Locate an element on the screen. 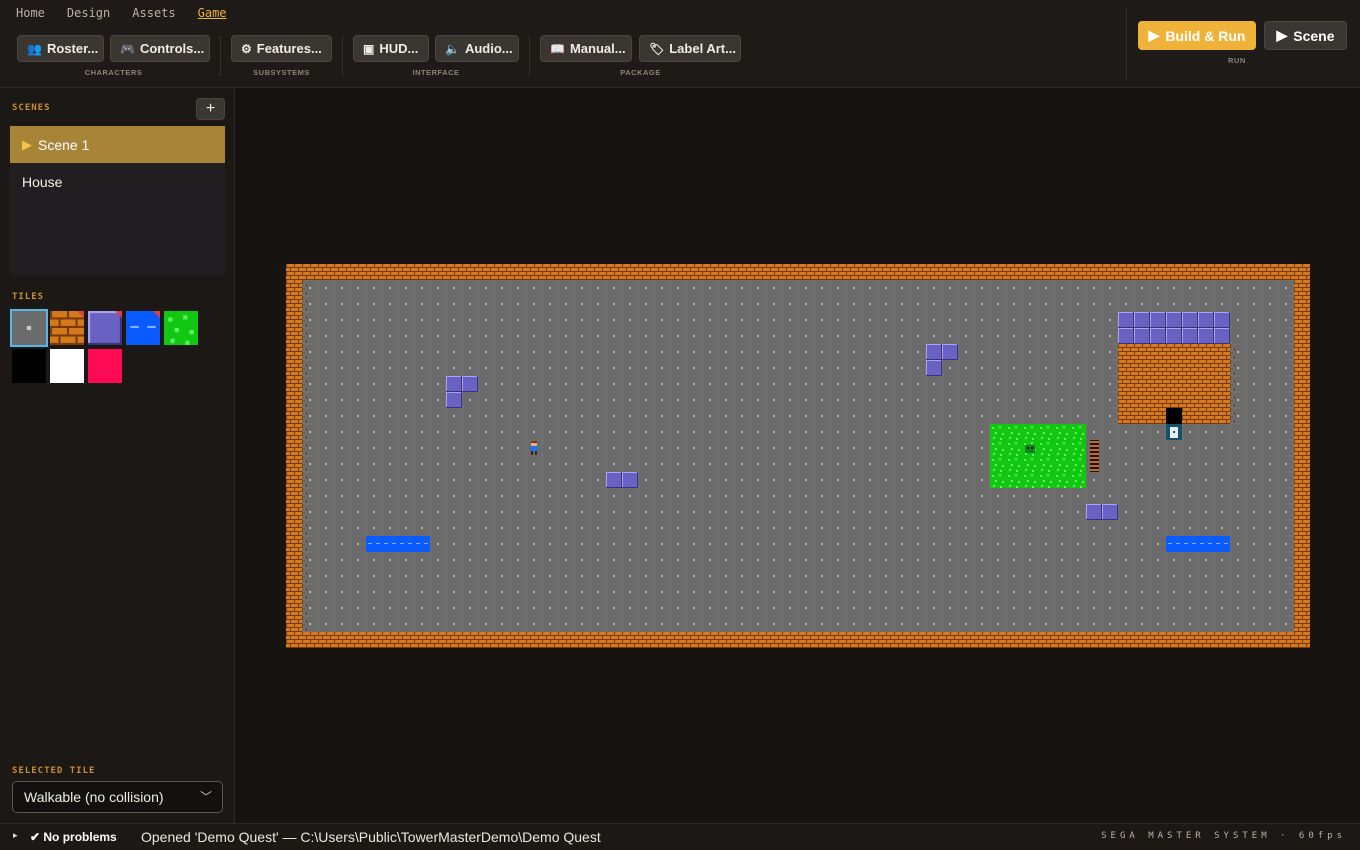 The height and width of the screenshot is (850, 1360). scene-item-house: House is located at coordinates (117, 181).